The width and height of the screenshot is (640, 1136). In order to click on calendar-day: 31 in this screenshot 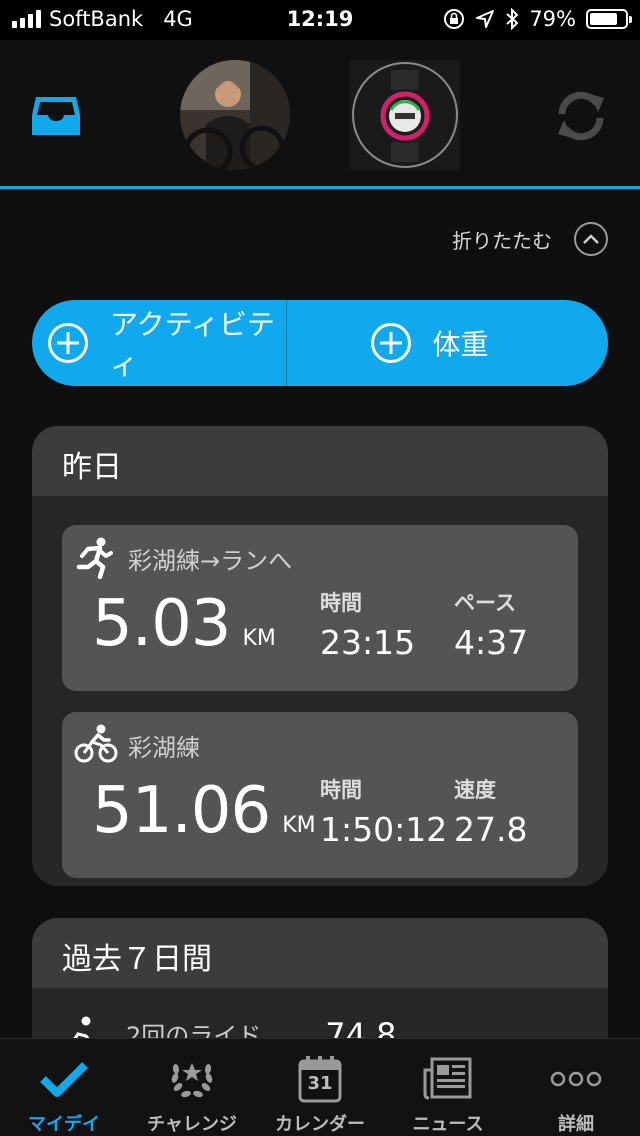, I will do `click(320, 1083)`.